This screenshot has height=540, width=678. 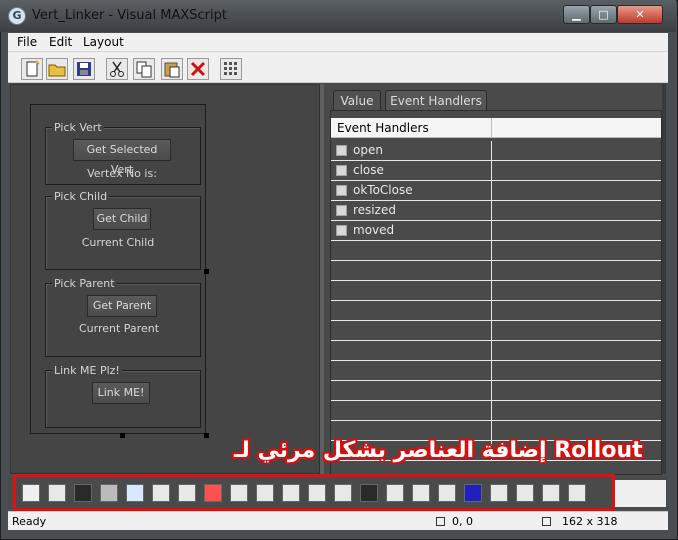 What do you see at coordinates (78, 127) in the screenshot?
I see `group-title: Pick Vert` at bounding box center [78, 127].